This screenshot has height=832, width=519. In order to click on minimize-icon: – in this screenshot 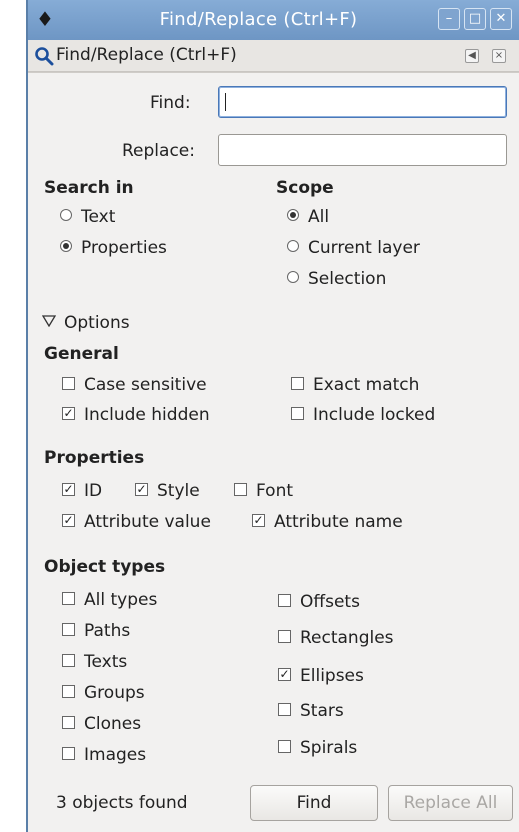, I will do `click(449, 19)`.